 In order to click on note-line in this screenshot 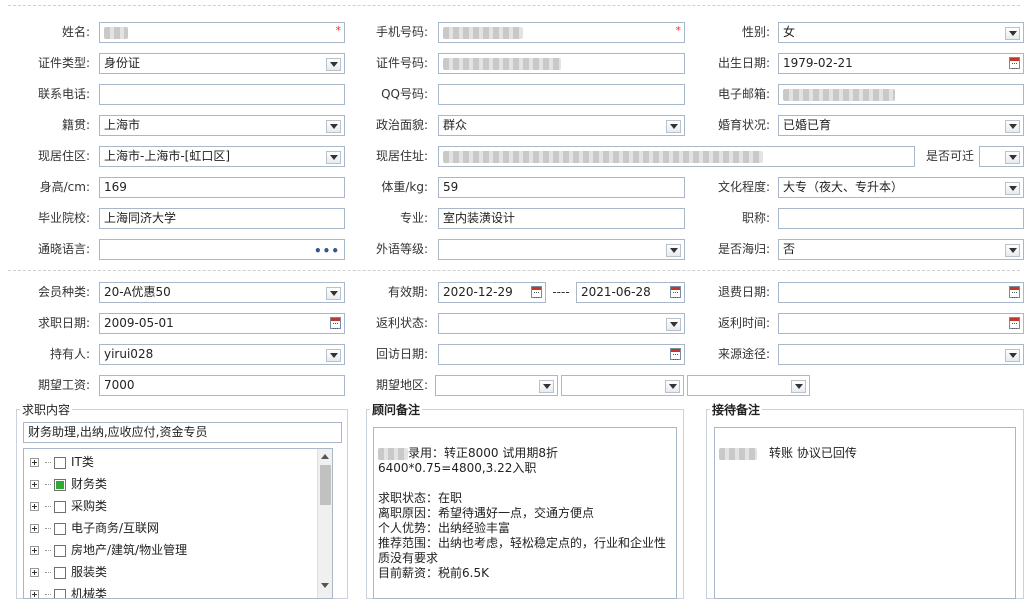, I will do `click(525, 483)`.